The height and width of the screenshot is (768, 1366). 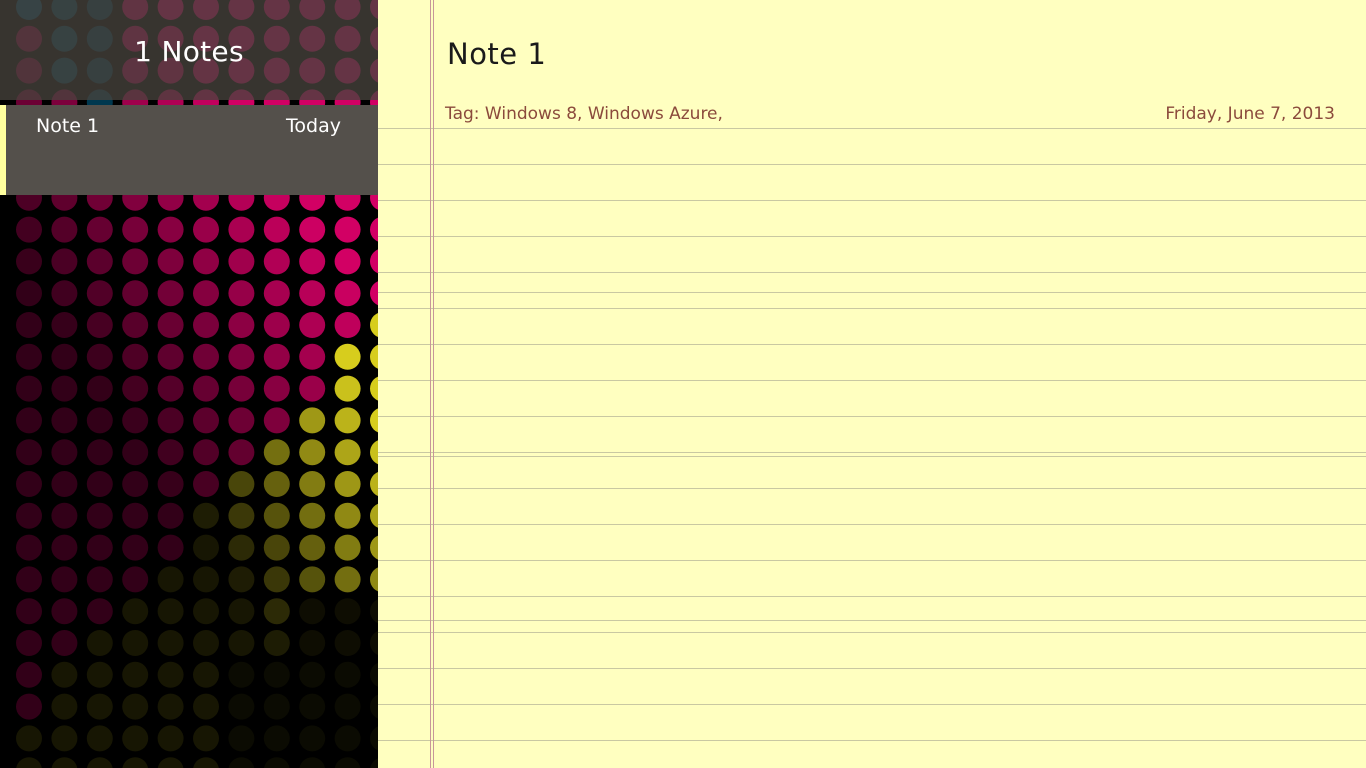 What do you see at coordinates (313, 126) in the screenshot?
I see `note-list-item-date: Today` at bounding box center [313, 126].